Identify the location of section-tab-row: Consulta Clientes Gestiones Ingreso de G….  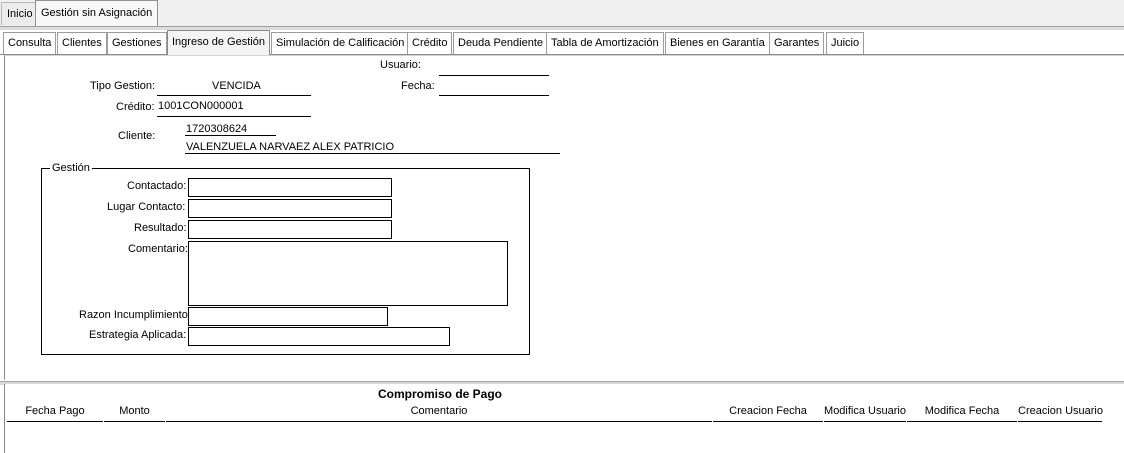
(562, 42).